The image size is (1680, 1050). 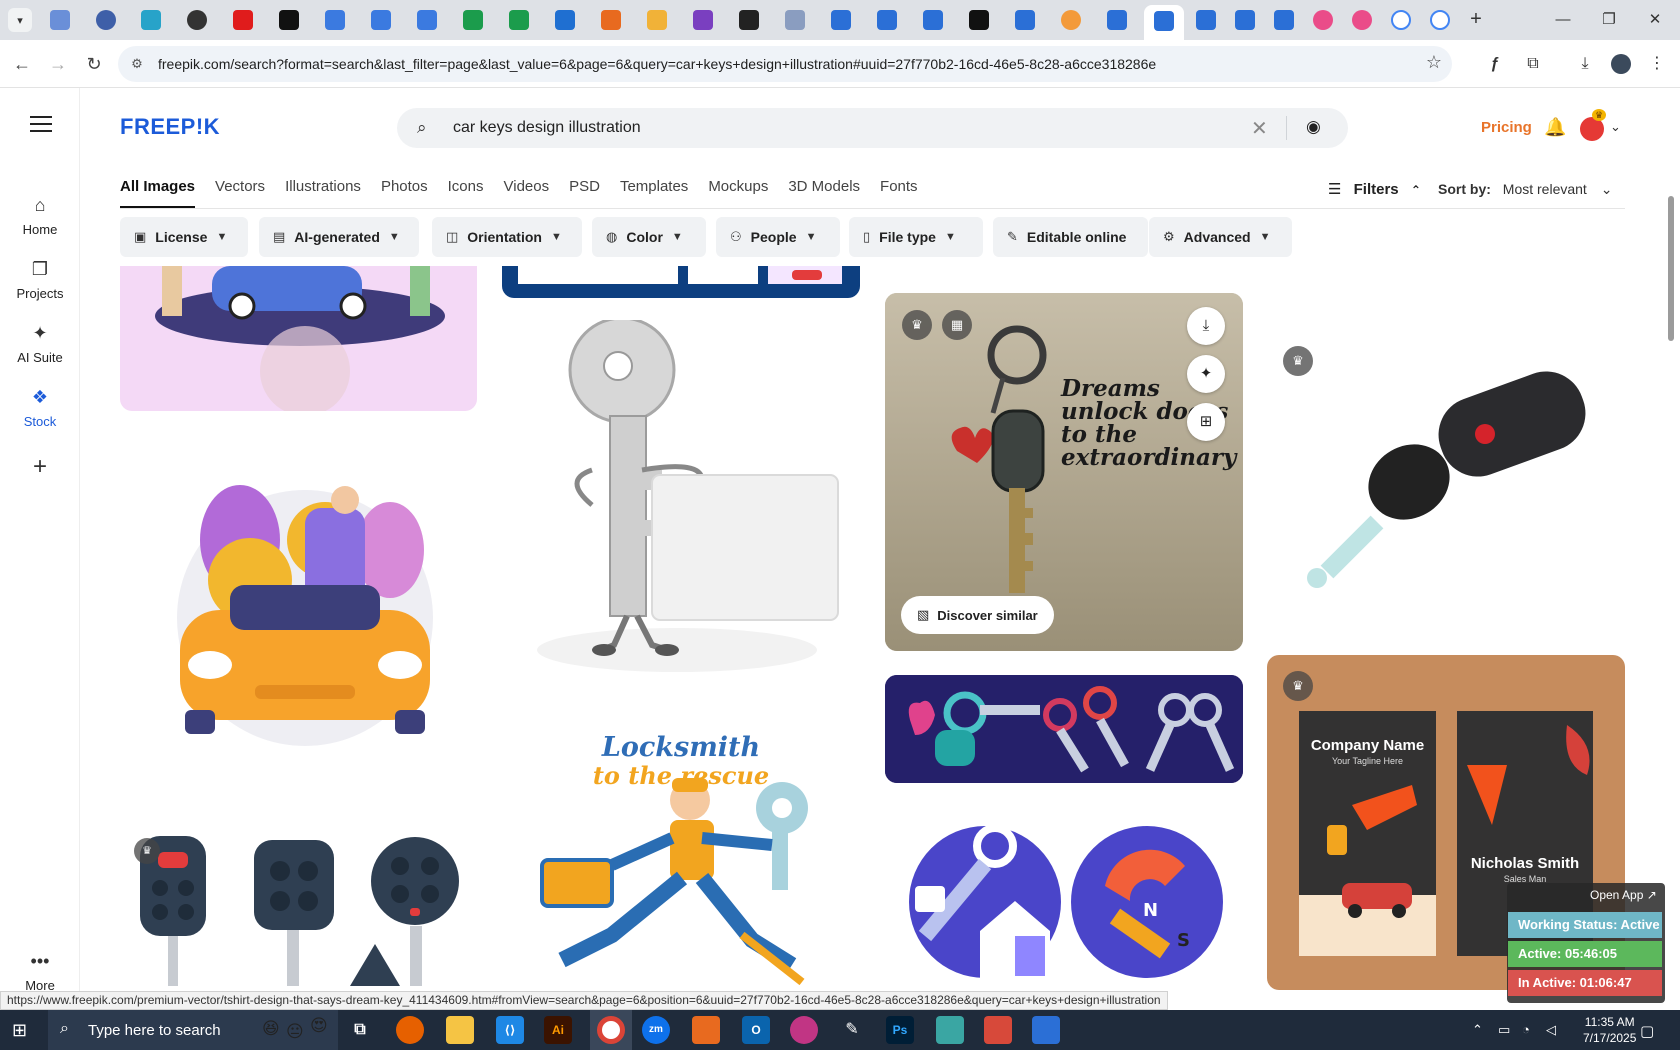 I want to click on restore-icon: ❐, so click(x=1609, y=20).